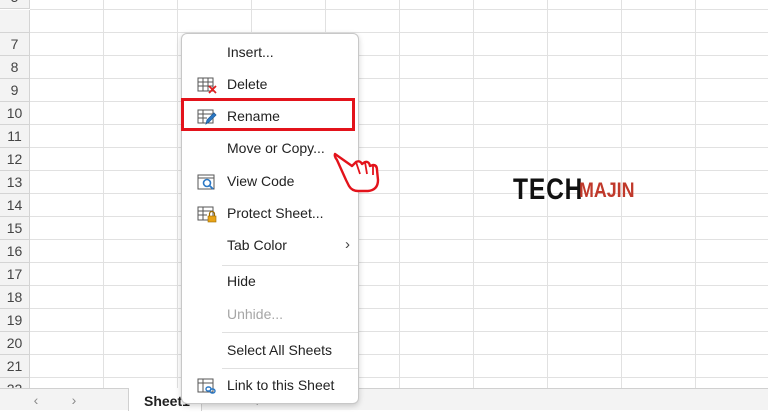 The height and width of the screenshot is (414, 768). What do you see at coordinates (270, 282) in the screenshot?
I see `menu-item-hide: Hide` at bounding box center [270, 282].